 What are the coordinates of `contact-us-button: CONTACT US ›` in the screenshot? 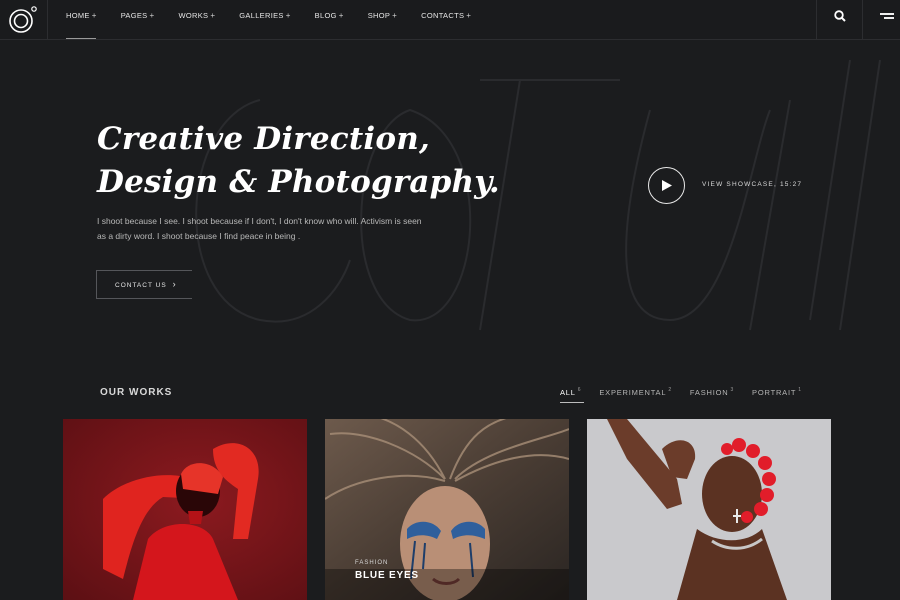 It's located at (144, 284).